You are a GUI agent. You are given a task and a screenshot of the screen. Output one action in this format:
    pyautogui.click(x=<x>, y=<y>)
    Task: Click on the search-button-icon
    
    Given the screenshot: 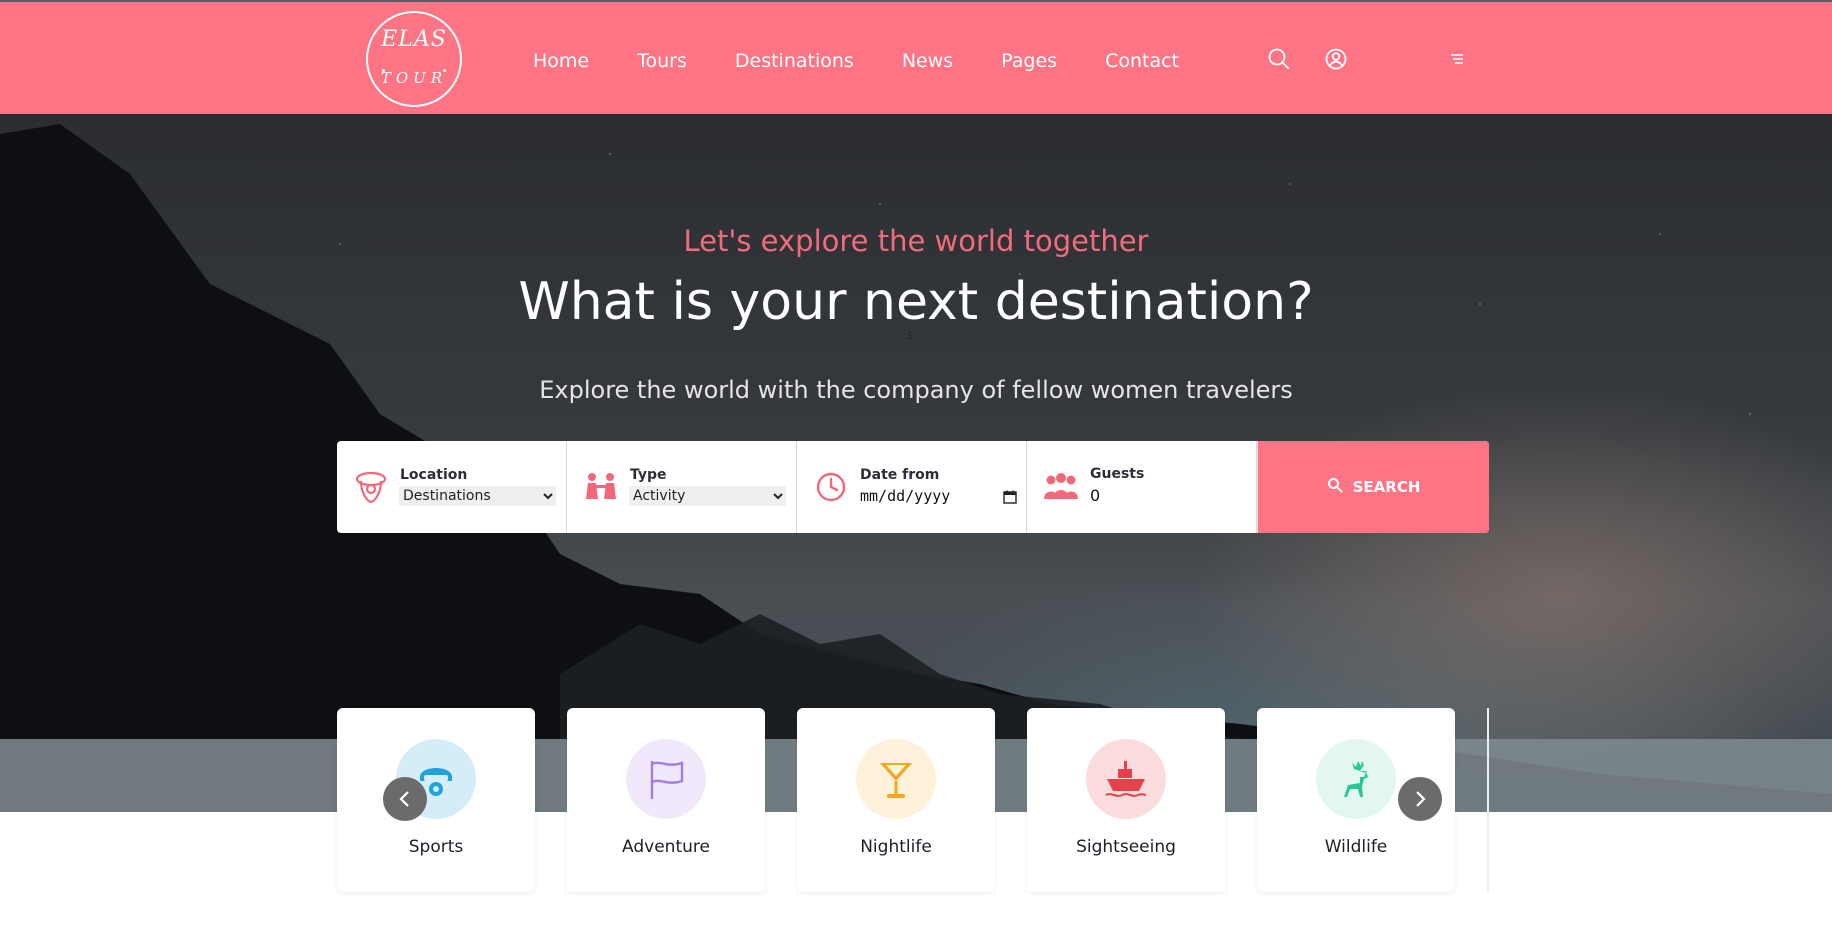 What is the action you would take?
    pyautogui.click(x=1335, y=487)
    